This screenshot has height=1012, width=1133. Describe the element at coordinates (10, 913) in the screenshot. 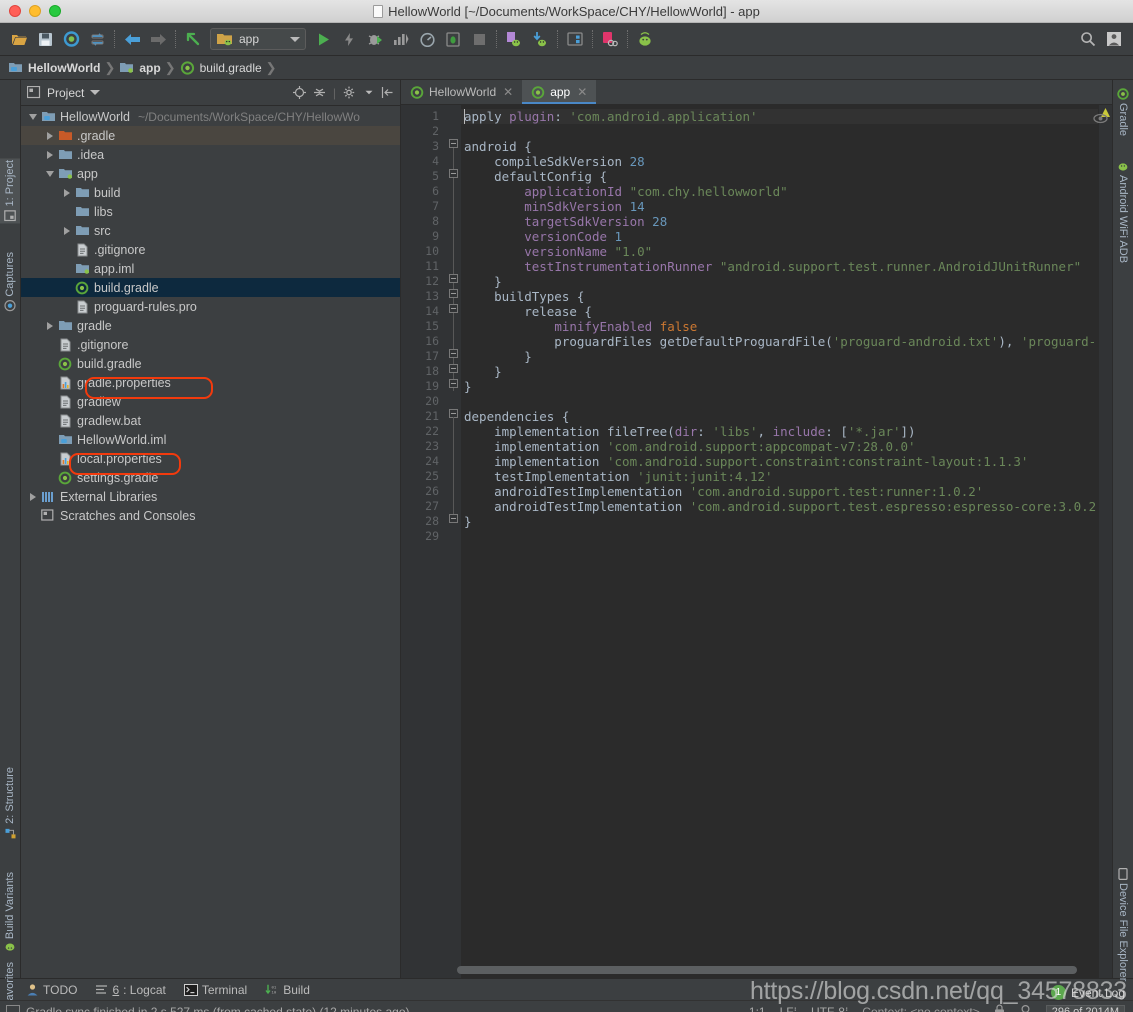

I see `sidebar-item-build-variants: Build Variants` at that location.